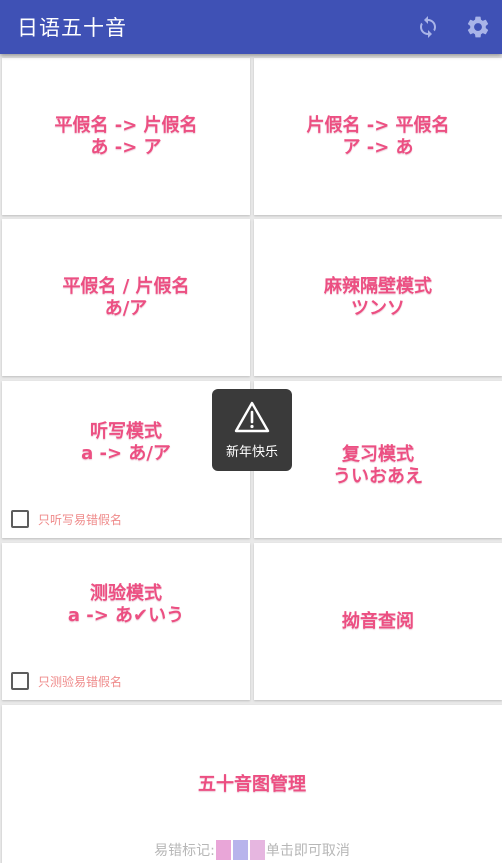 The height and width of the screenshot is (863, 502). I want to click on checkbox-label: 只听写易错假名, so click(80, 519).